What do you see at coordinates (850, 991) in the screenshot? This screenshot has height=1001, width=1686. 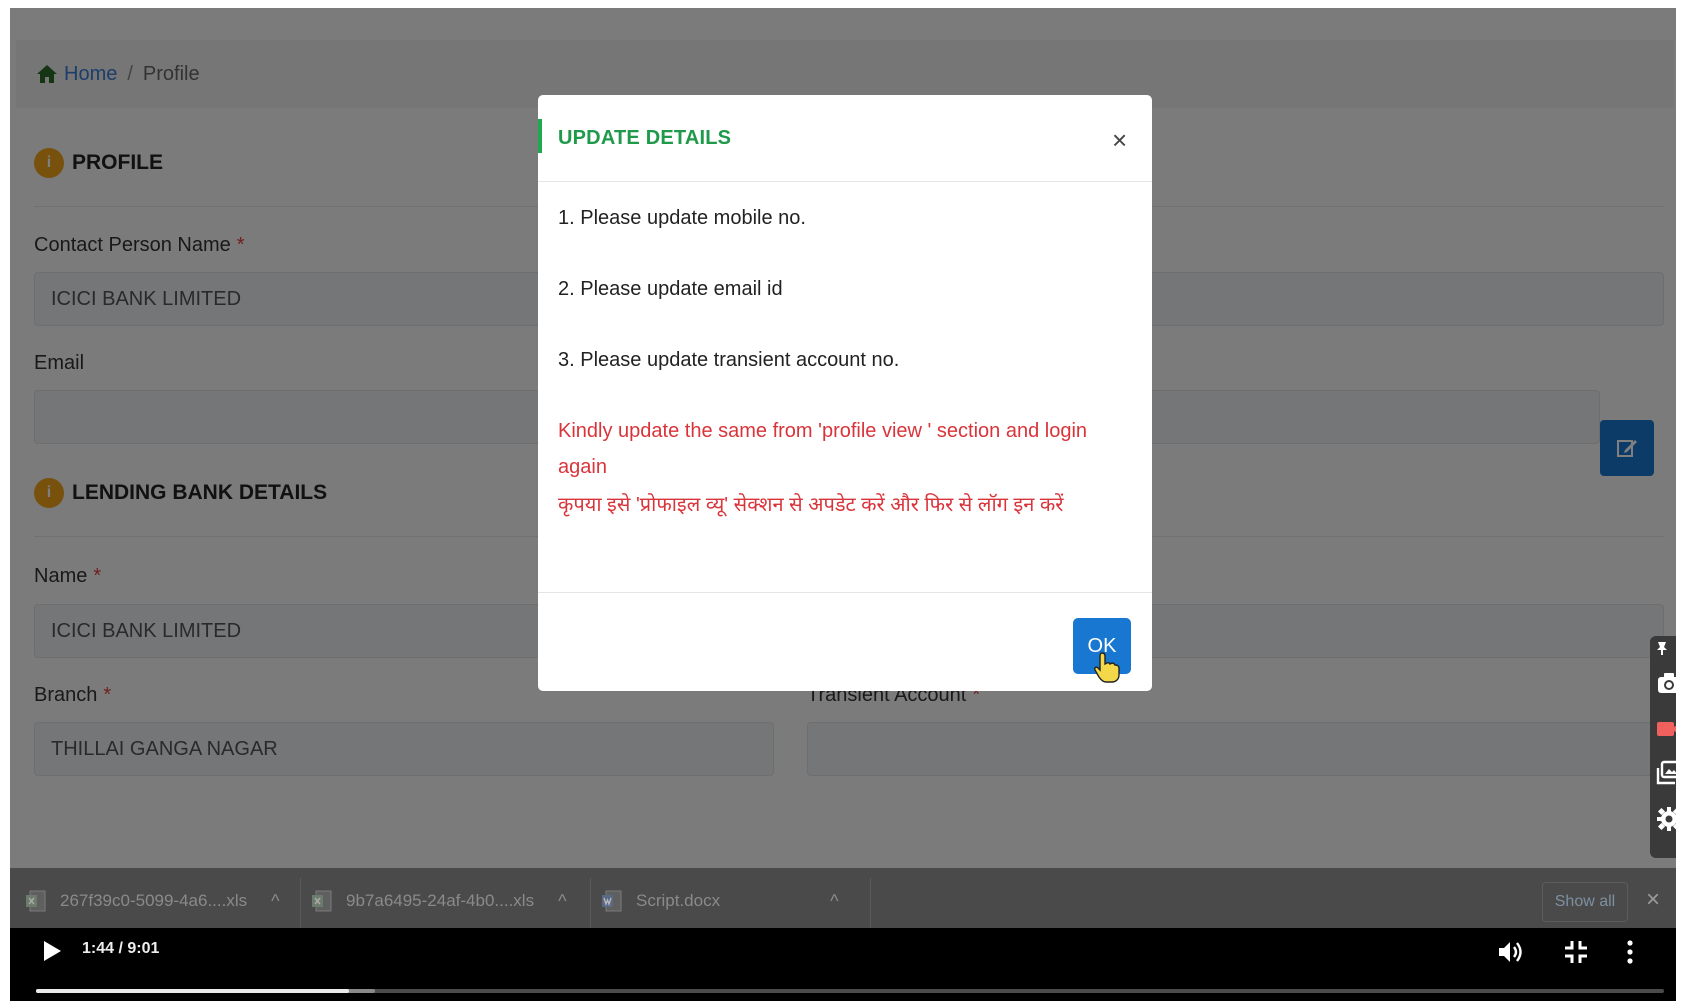 I see `video-progress-bar` at bounding box center [850, 991].